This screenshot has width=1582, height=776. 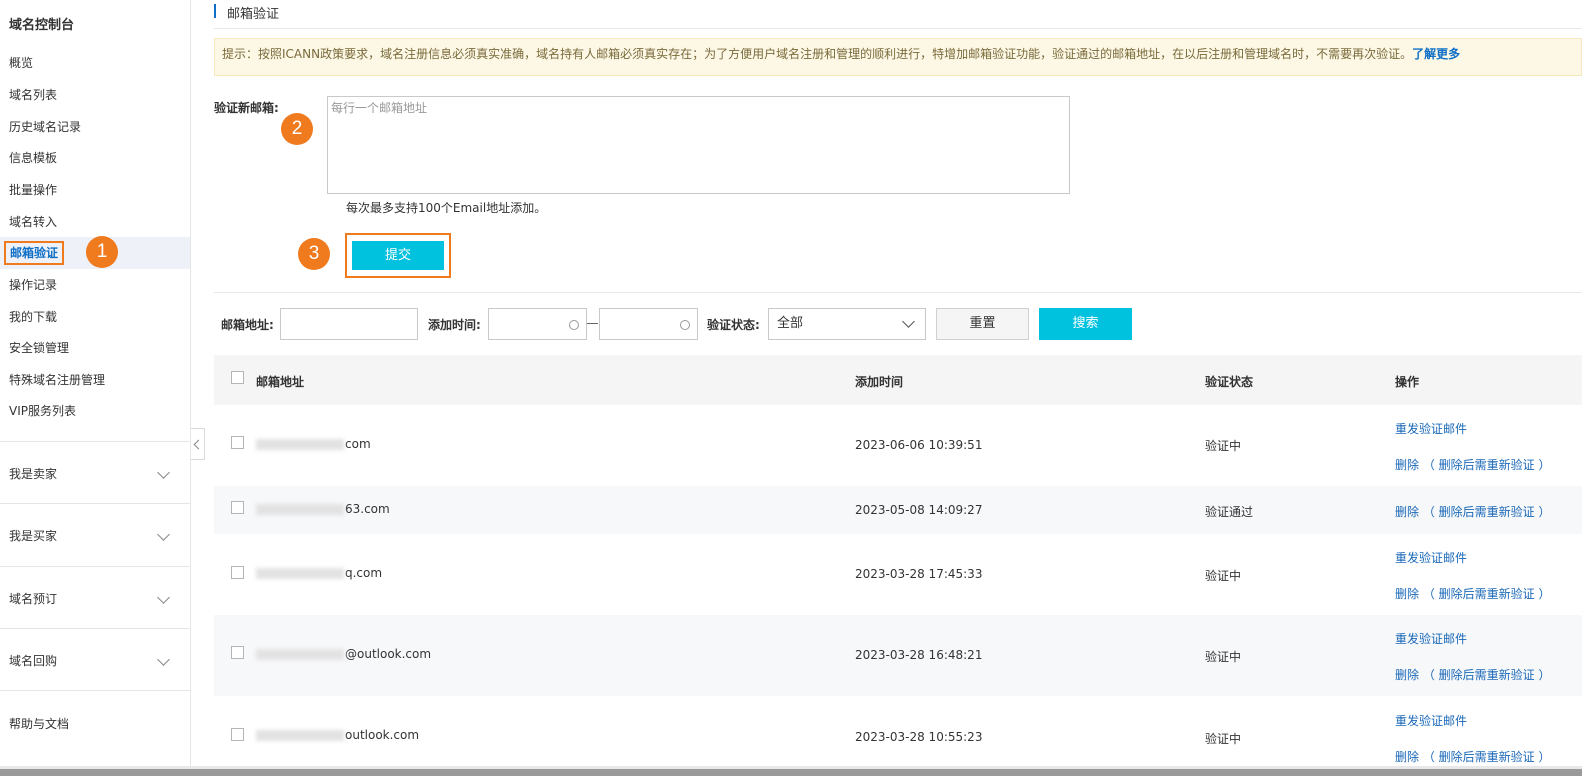 What do you see at coordinates (95, 724) in the screenshot?
I see `sidebar-item-help-docs: 帮助与文档` at bounding box center [95, 724].